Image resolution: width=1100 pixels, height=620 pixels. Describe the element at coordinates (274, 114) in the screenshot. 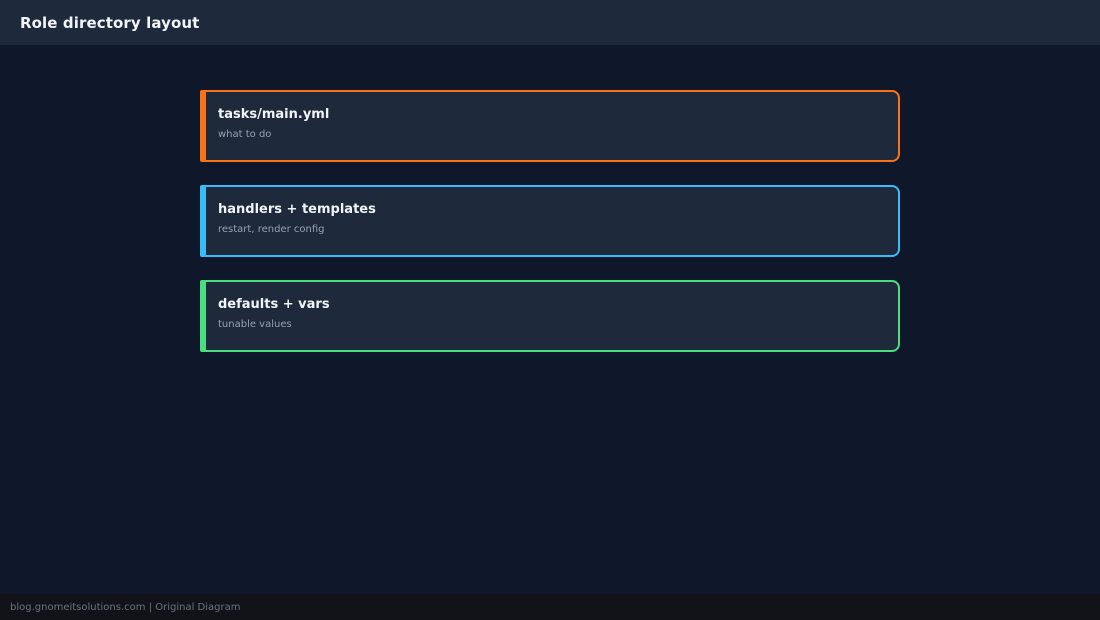

I see `card-title: tasks/main.yml` at that location.